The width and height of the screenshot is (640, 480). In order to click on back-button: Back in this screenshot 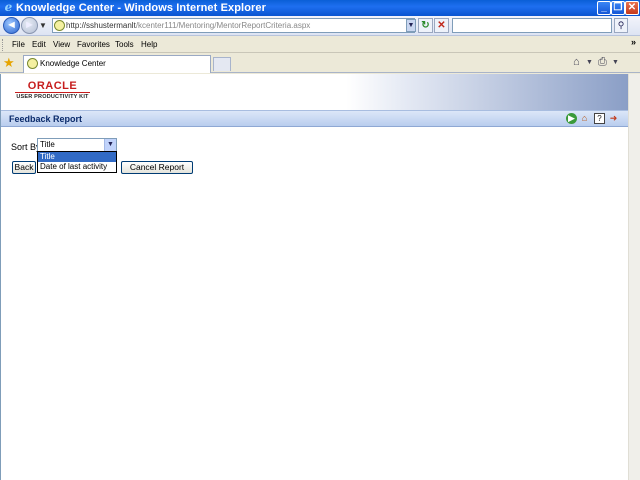, I will do `click(24, 167)`.